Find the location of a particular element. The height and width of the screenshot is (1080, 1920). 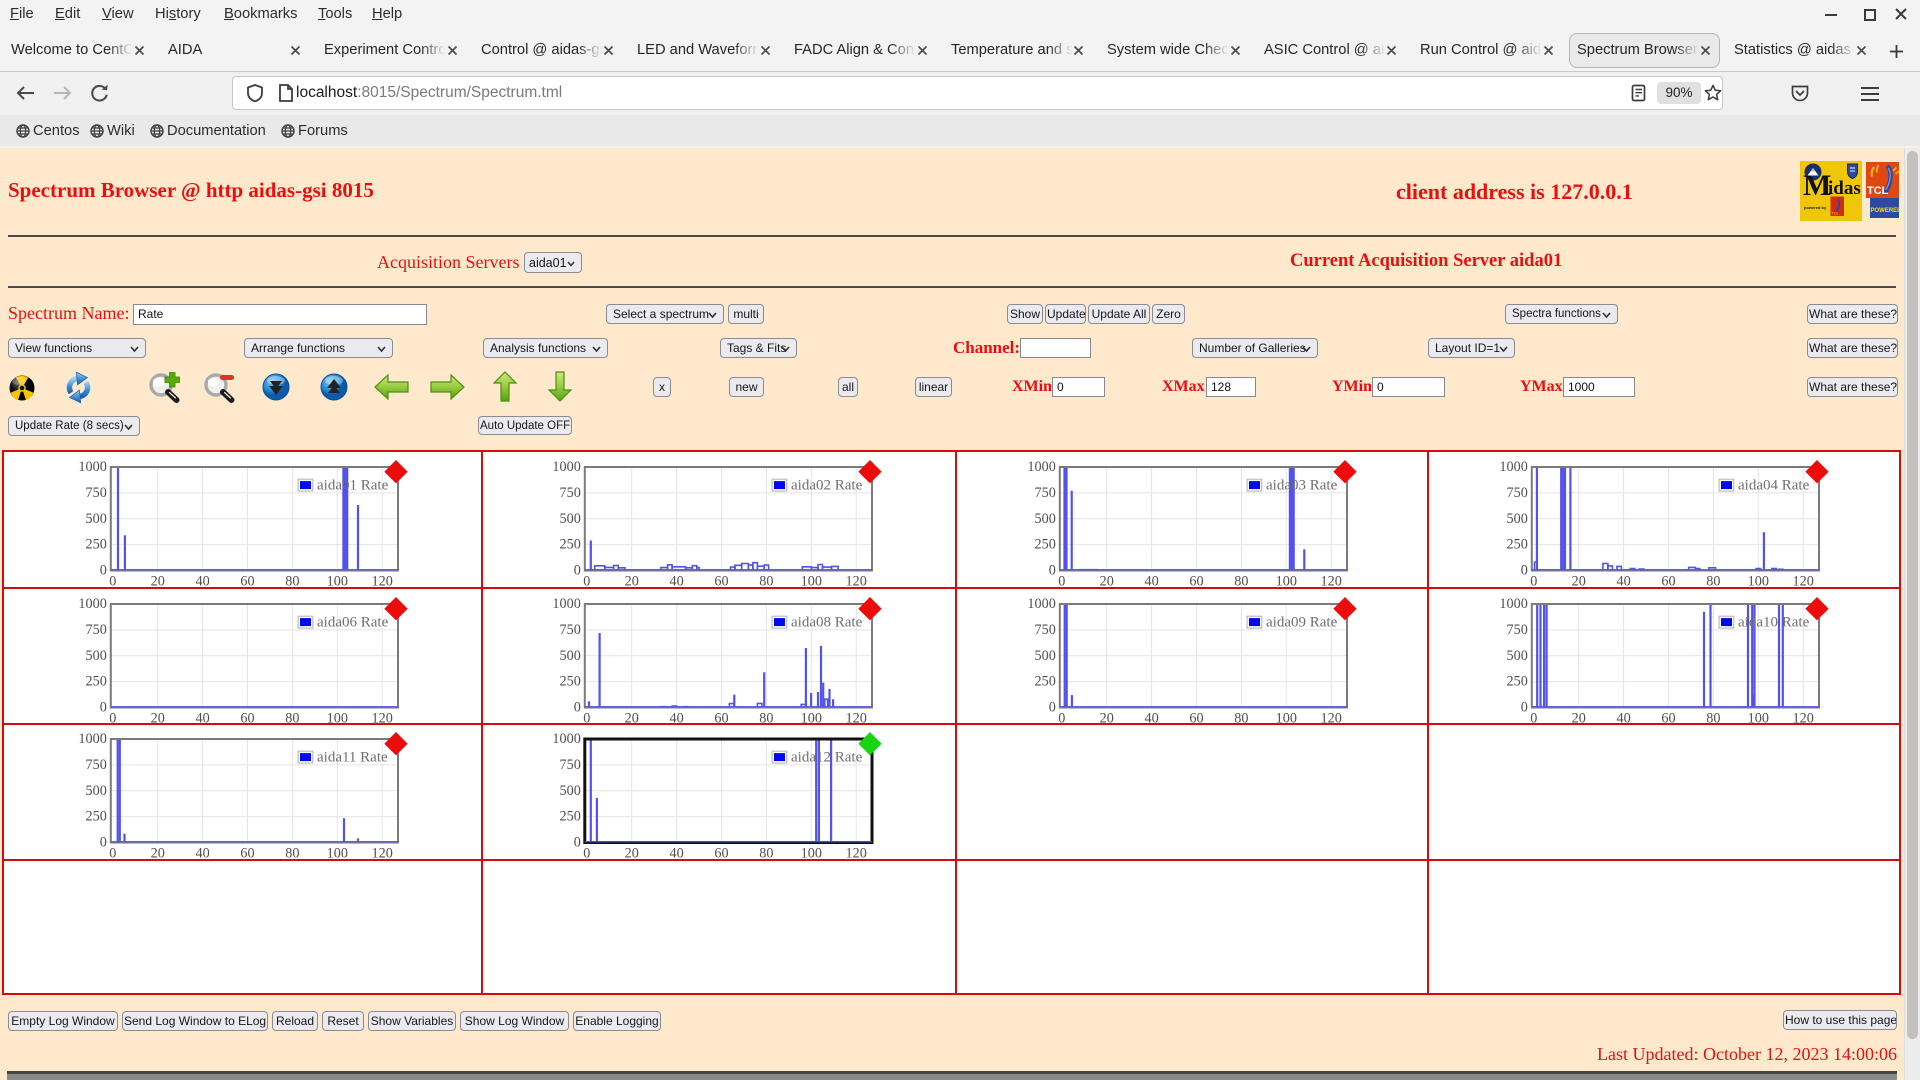

svg-text: idas is located at coordinates (1844, 188).